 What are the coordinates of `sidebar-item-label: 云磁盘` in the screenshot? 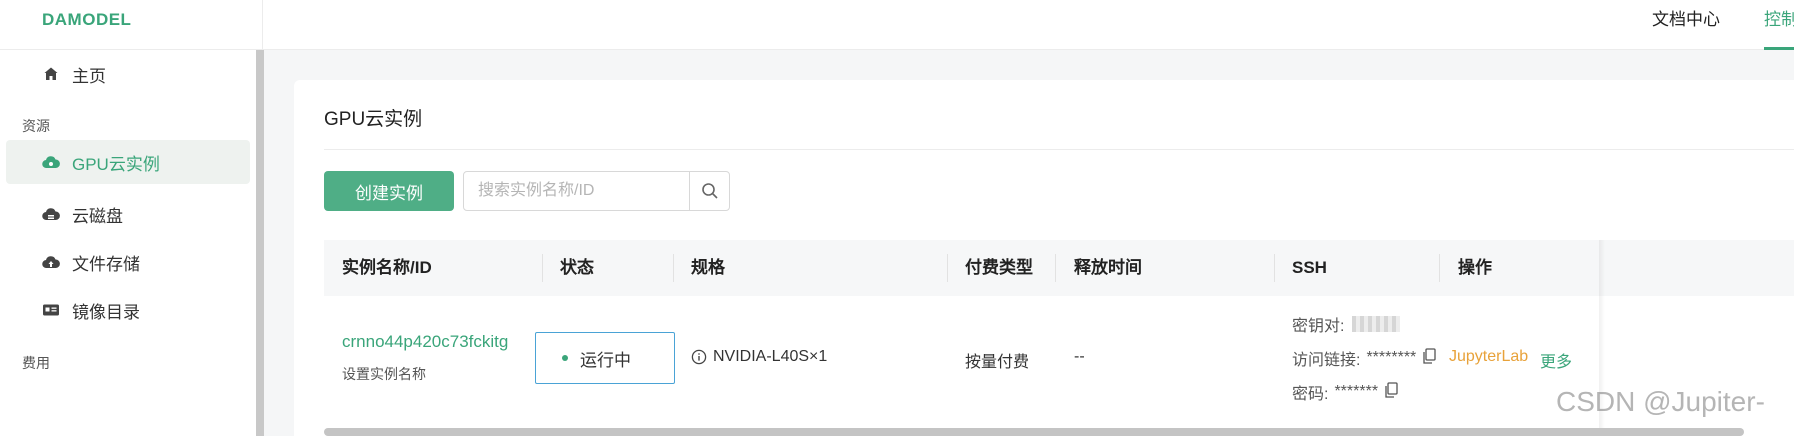 It's located at (97, 216).